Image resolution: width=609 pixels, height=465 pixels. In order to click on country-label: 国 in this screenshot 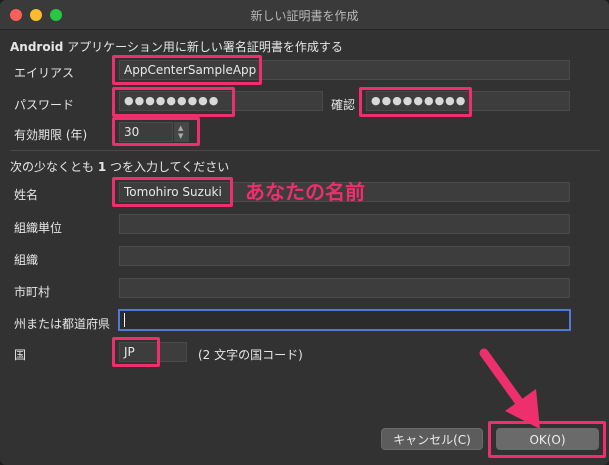, I will do `click(20, 355)`.